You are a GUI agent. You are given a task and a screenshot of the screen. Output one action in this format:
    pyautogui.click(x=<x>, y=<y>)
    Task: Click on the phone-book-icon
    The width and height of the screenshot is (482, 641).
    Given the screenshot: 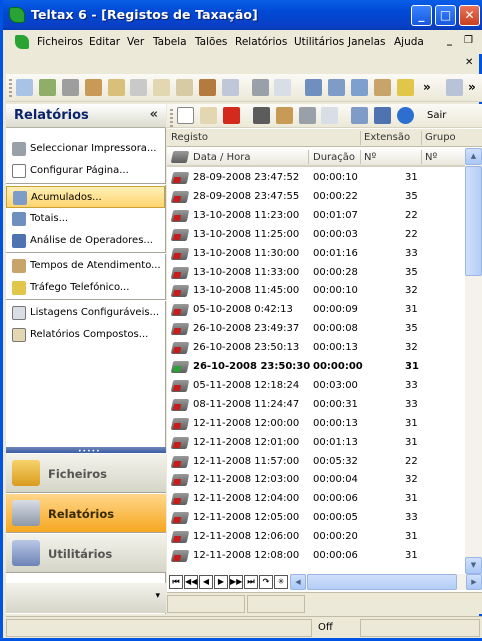 What is the action you would take?
    pyautogui.click(x=47, y=87)
    